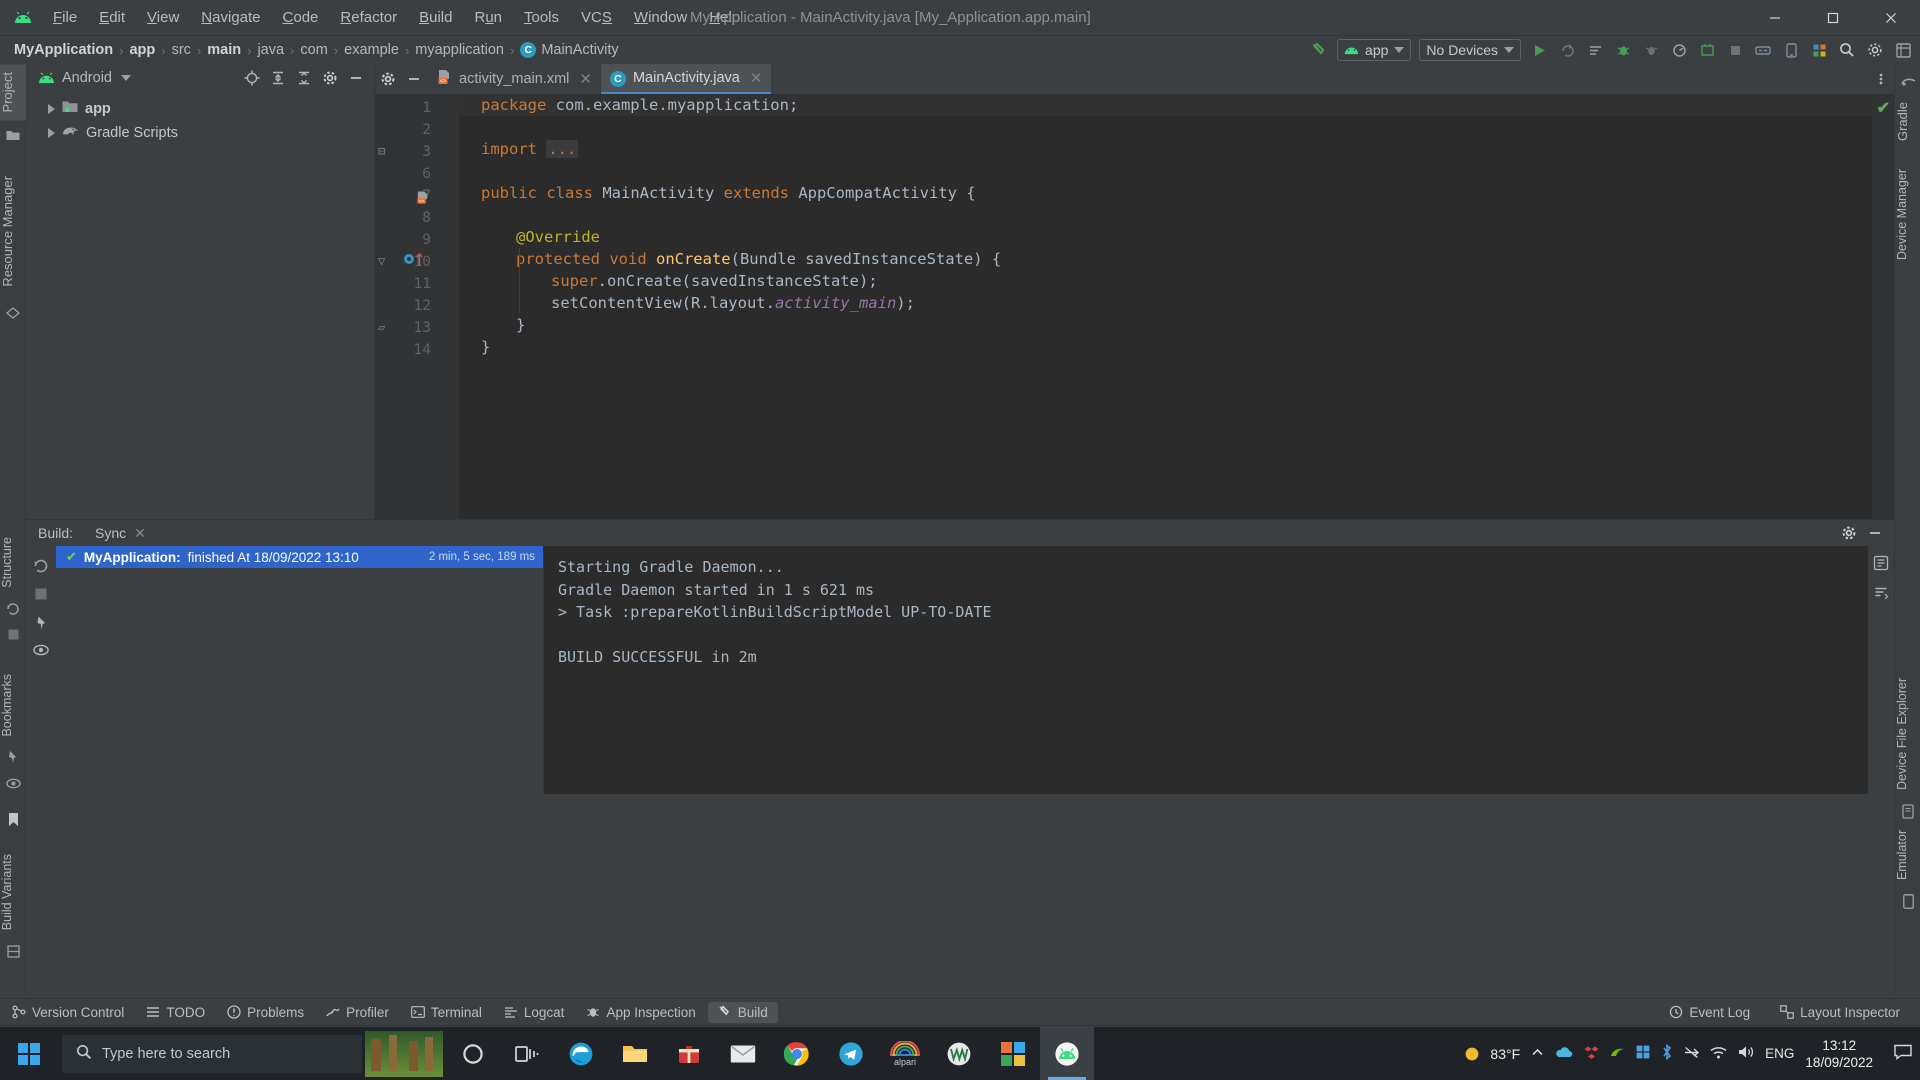 This screenshot has width=1920, height=1080. I want to click on project-structure-icon, so click(1903, 50).